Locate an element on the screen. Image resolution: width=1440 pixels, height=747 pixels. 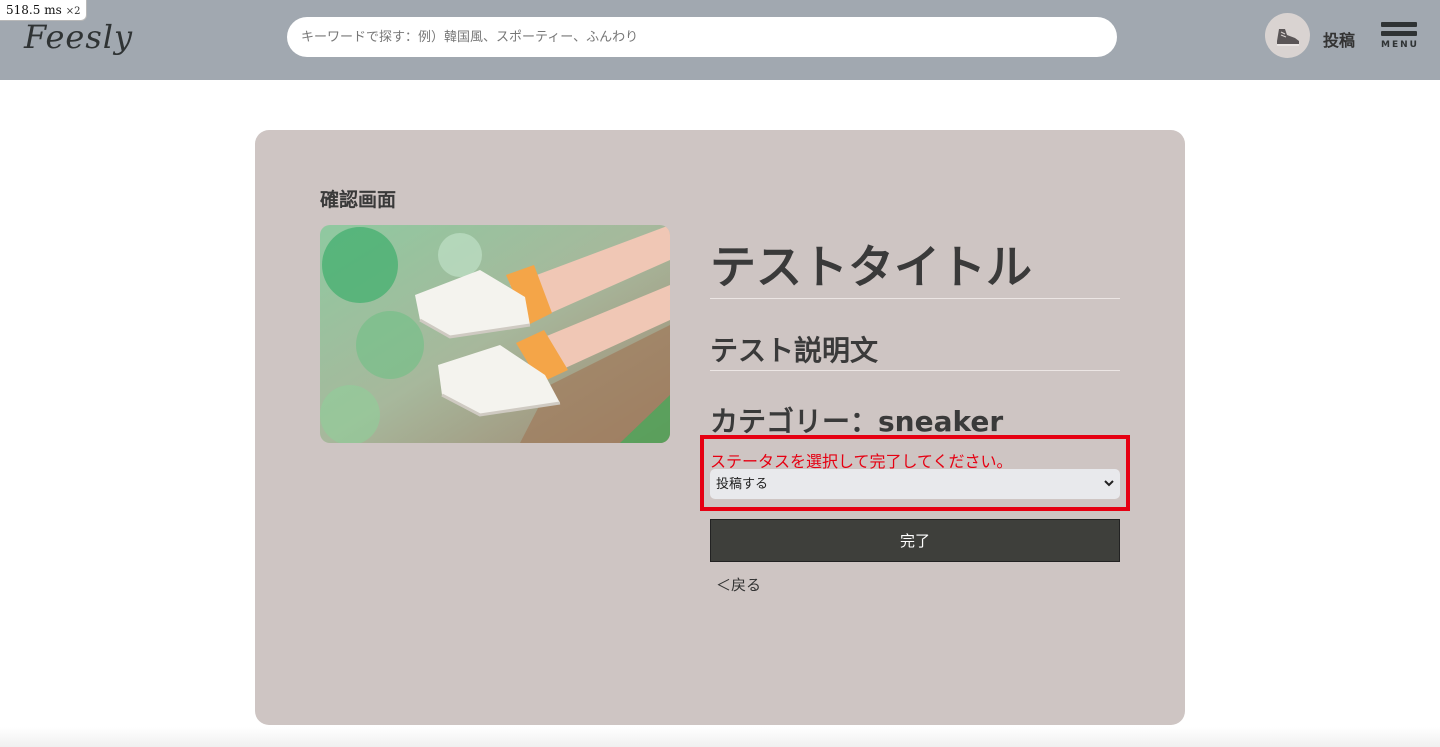
page-bottom-fade is located at coordinates (720, 737).